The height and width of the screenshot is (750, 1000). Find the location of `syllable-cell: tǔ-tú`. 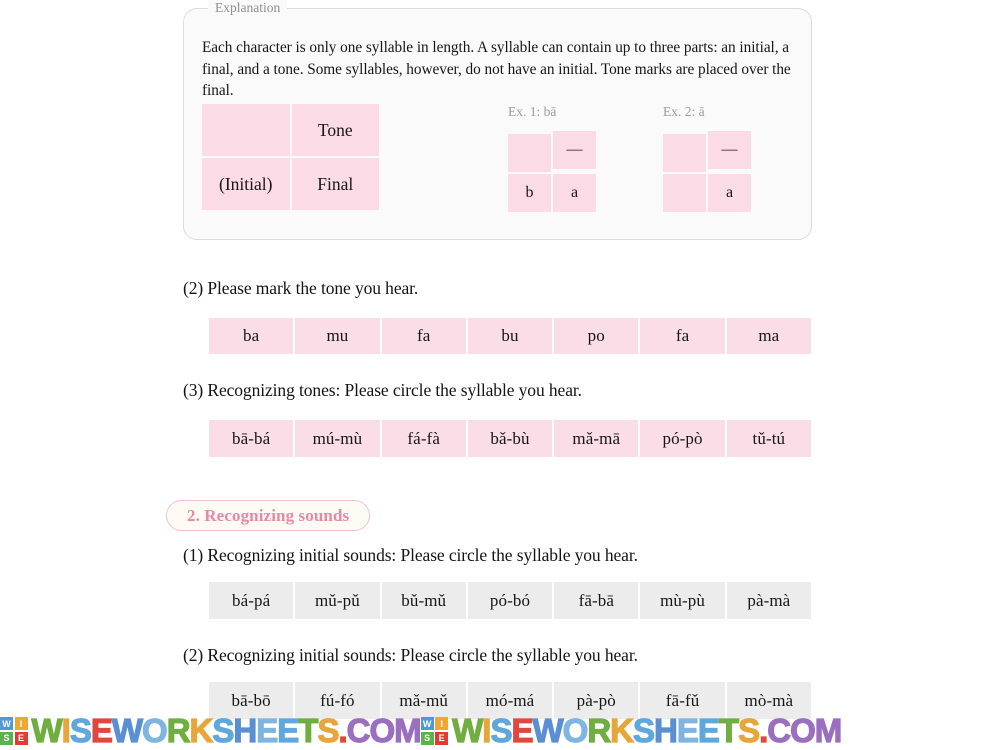

syllable-cell: tǔ-tú is located at coordinates (768, 438).